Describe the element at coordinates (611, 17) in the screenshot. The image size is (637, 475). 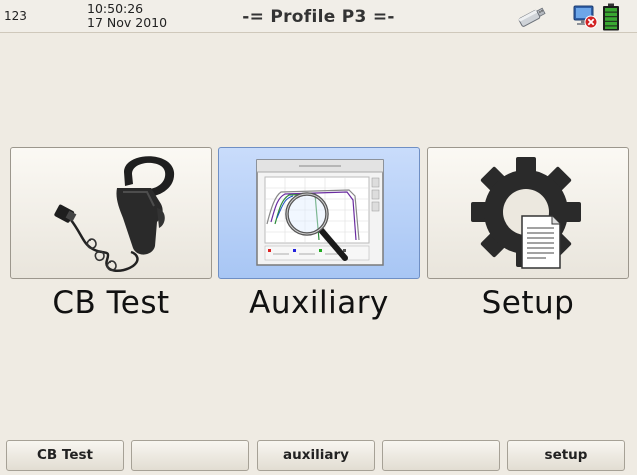
I see `battery-icon` at that location.